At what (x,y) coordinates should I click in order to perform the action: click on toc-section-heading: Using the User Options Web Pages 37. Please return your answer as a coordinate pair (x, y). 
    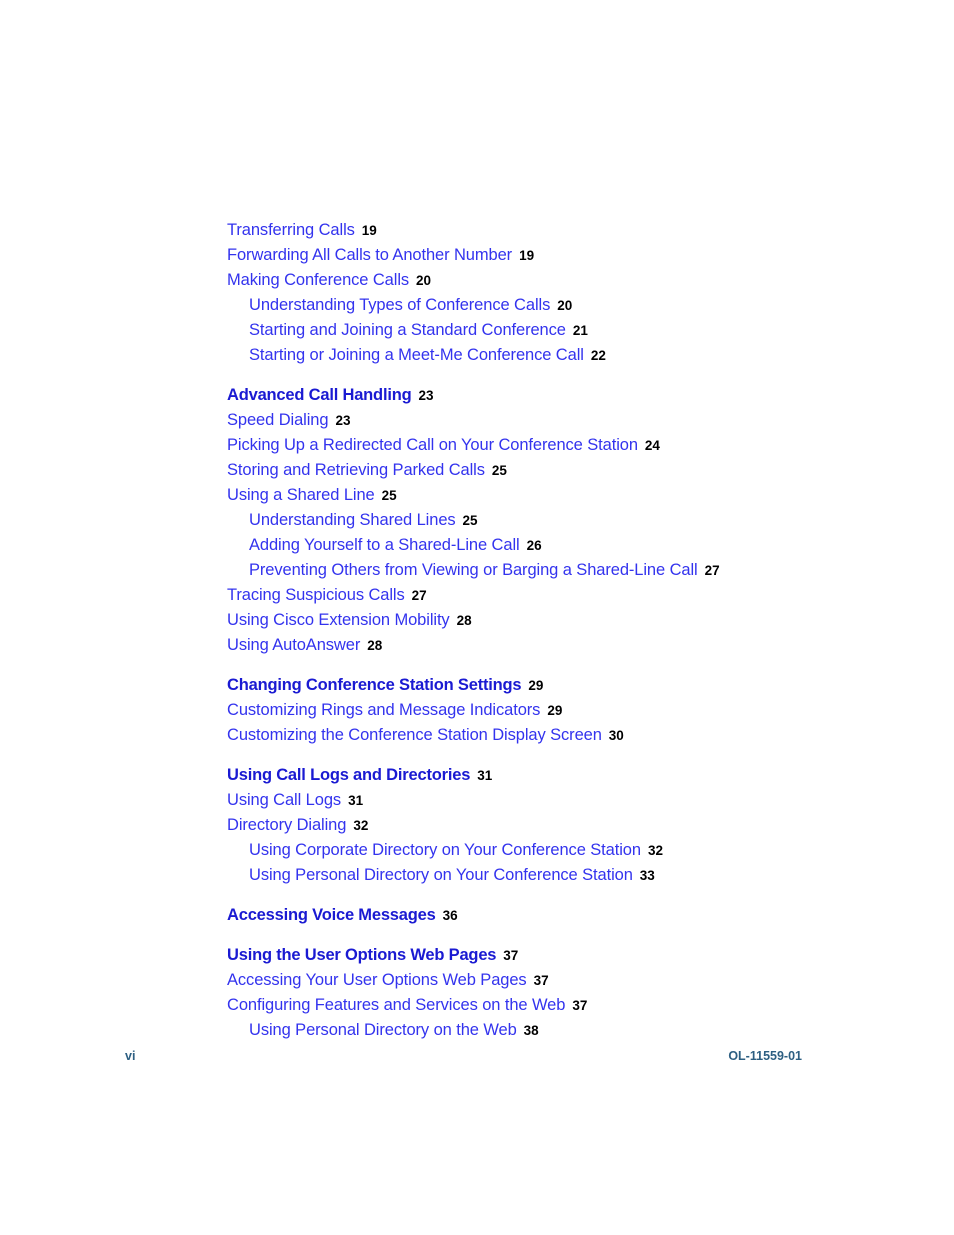
    Looking at the image, I should click on (557, 955).